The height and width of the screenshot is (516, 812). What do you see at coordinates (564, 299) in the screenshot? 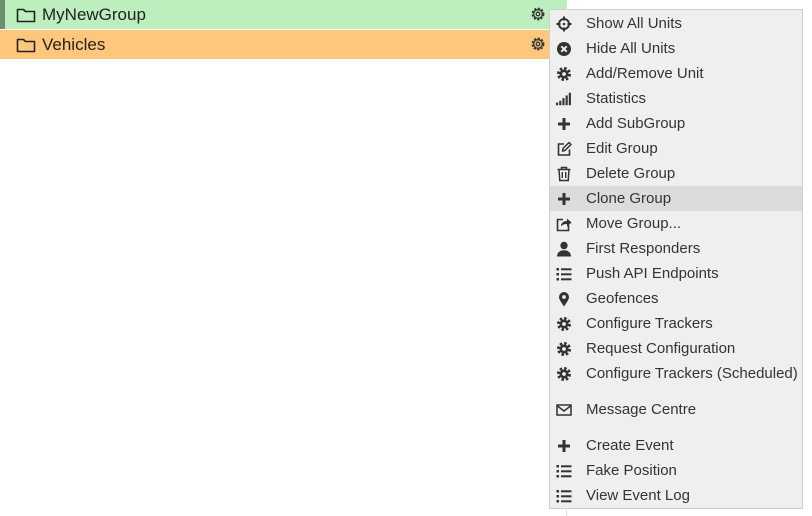
I see `map-marker-icon` at bounding box center [564, 299].